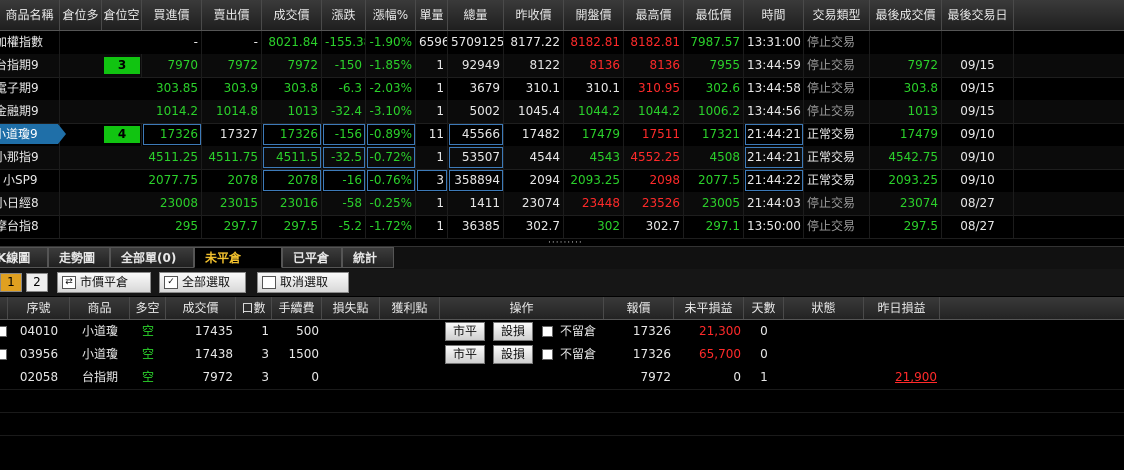  I want to click on col-high: 最高價, so click(654, 15).